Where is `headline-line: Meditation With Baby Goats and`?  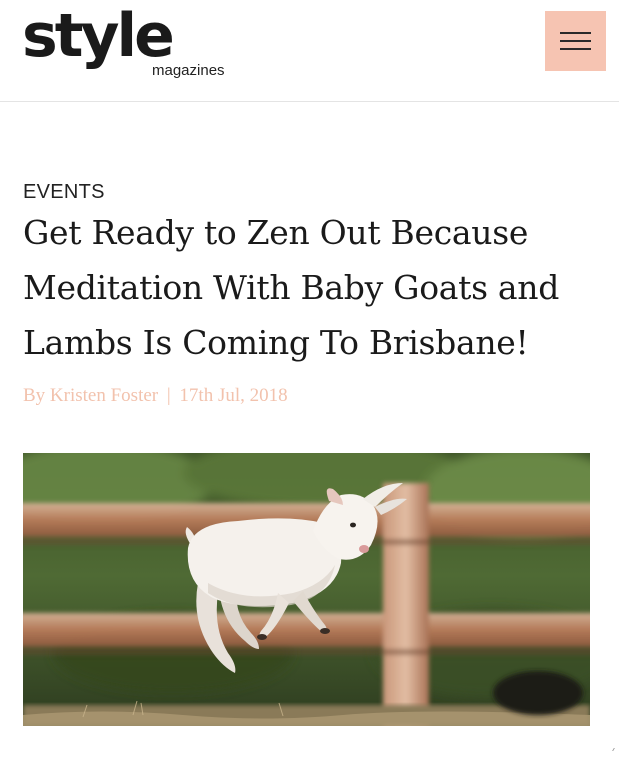 headline-line: Meditation With Baby Goats and is located at coordinates (291, 287).